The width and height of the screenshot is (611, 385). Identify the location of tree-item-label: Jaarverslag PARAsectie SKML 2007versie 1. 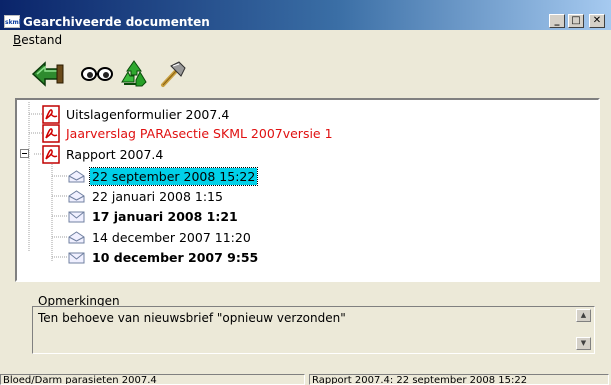
(199, 133).